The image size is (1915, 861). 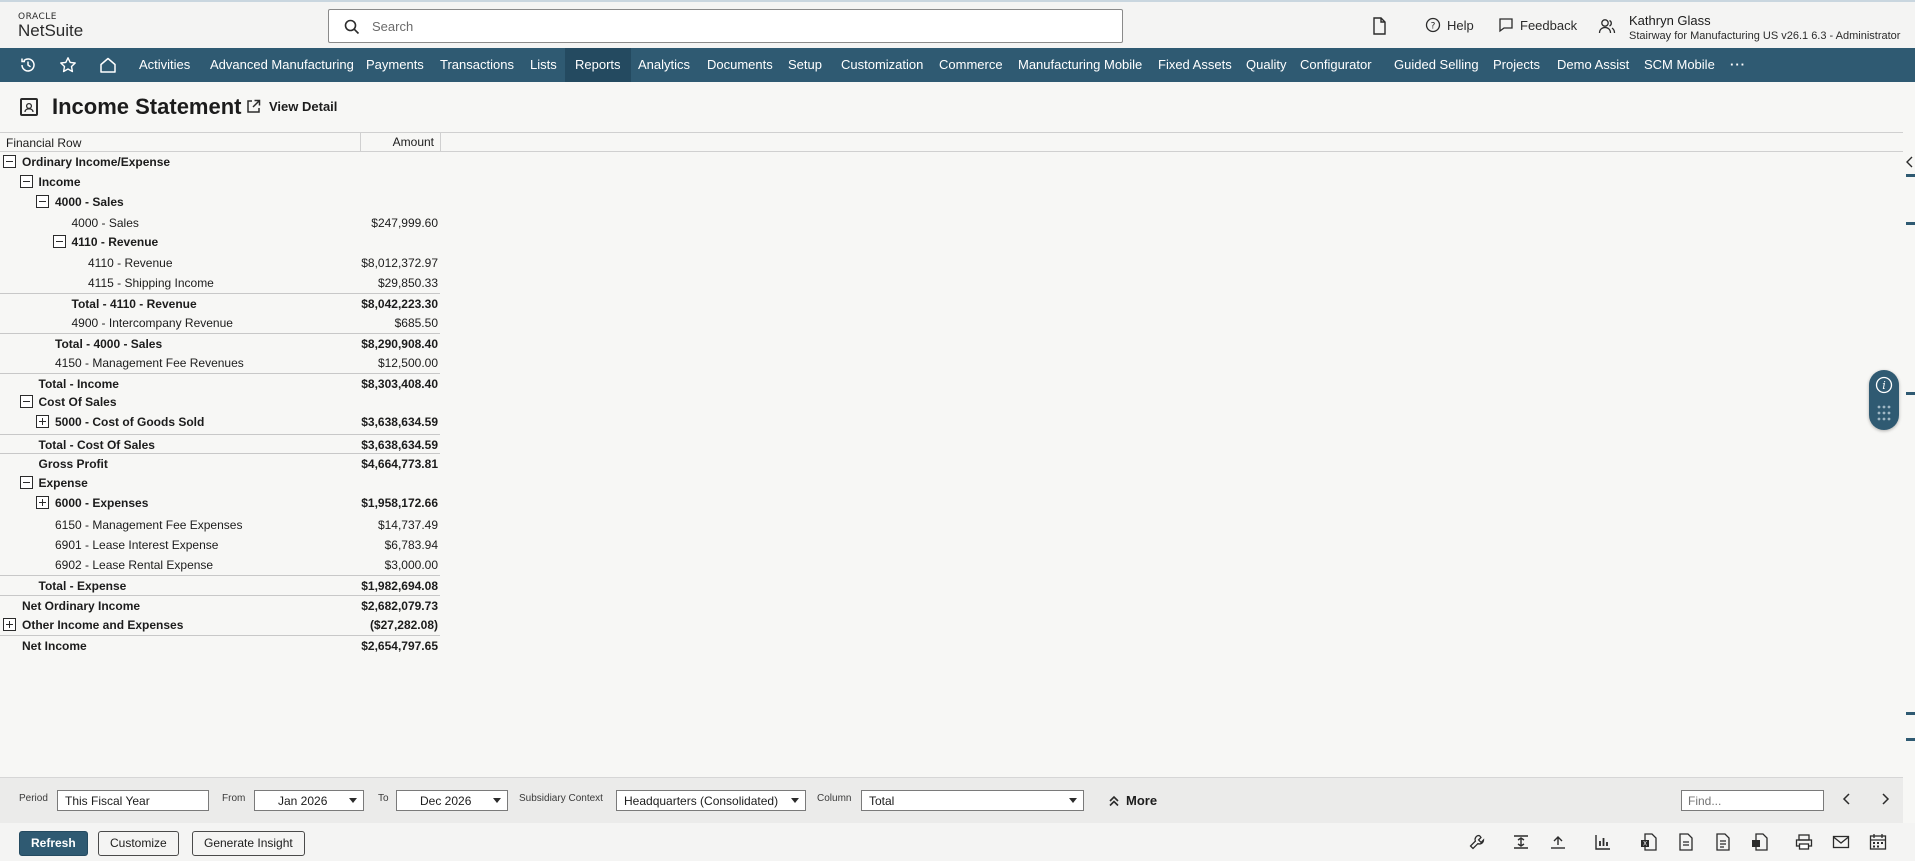 What do you see at coordinates (1537, 25) in the screenshot?
I see `feedback-link: Feedback` at bounding box center [1537, 25].